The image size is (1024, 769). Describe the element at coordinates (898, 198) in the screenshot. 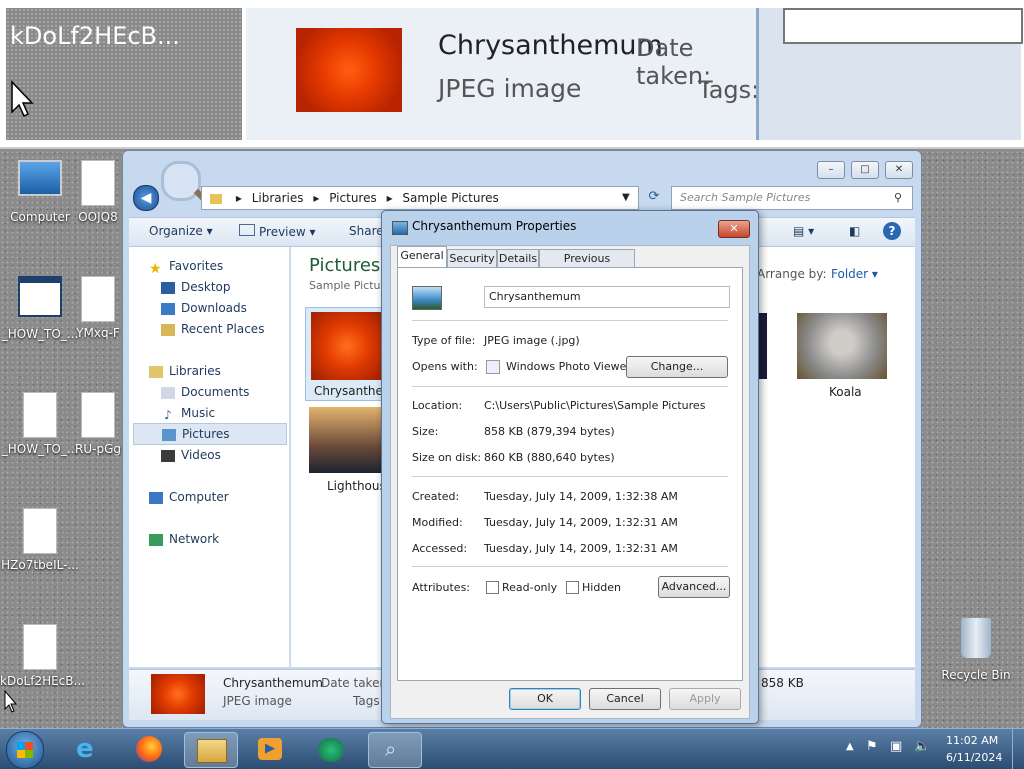

I see `search-icon: ⚲` at that location.